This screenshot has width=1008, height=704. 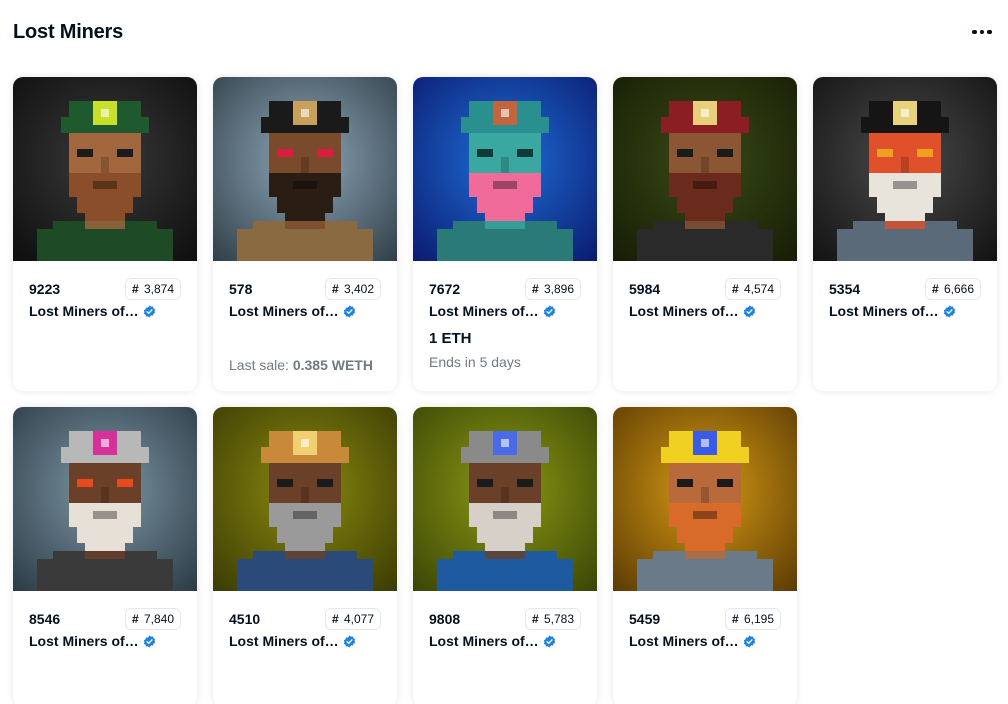 I want to click on rarity-rank-badge: # 6,666, so click(x=952, y=289).